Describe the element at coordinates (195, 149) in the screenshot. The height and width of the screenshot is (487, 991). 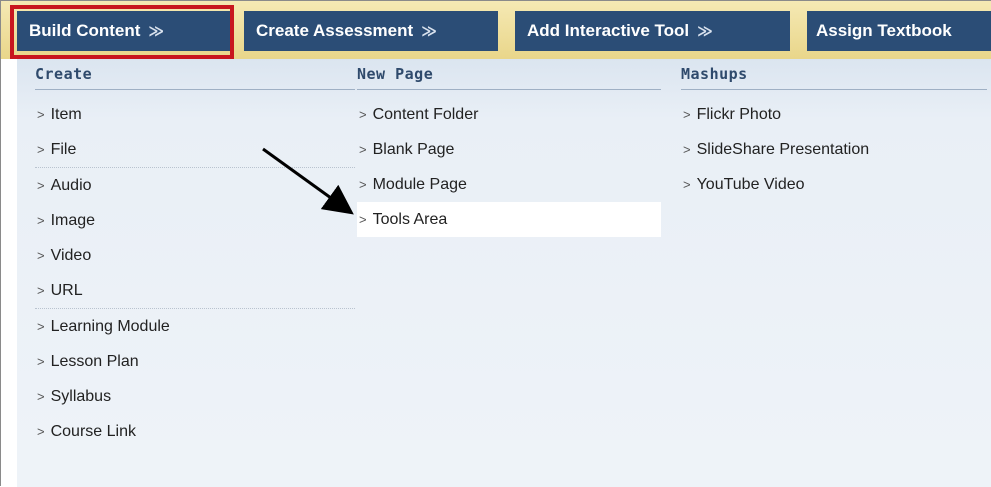
I see `menu-item-file: > File` at that location.